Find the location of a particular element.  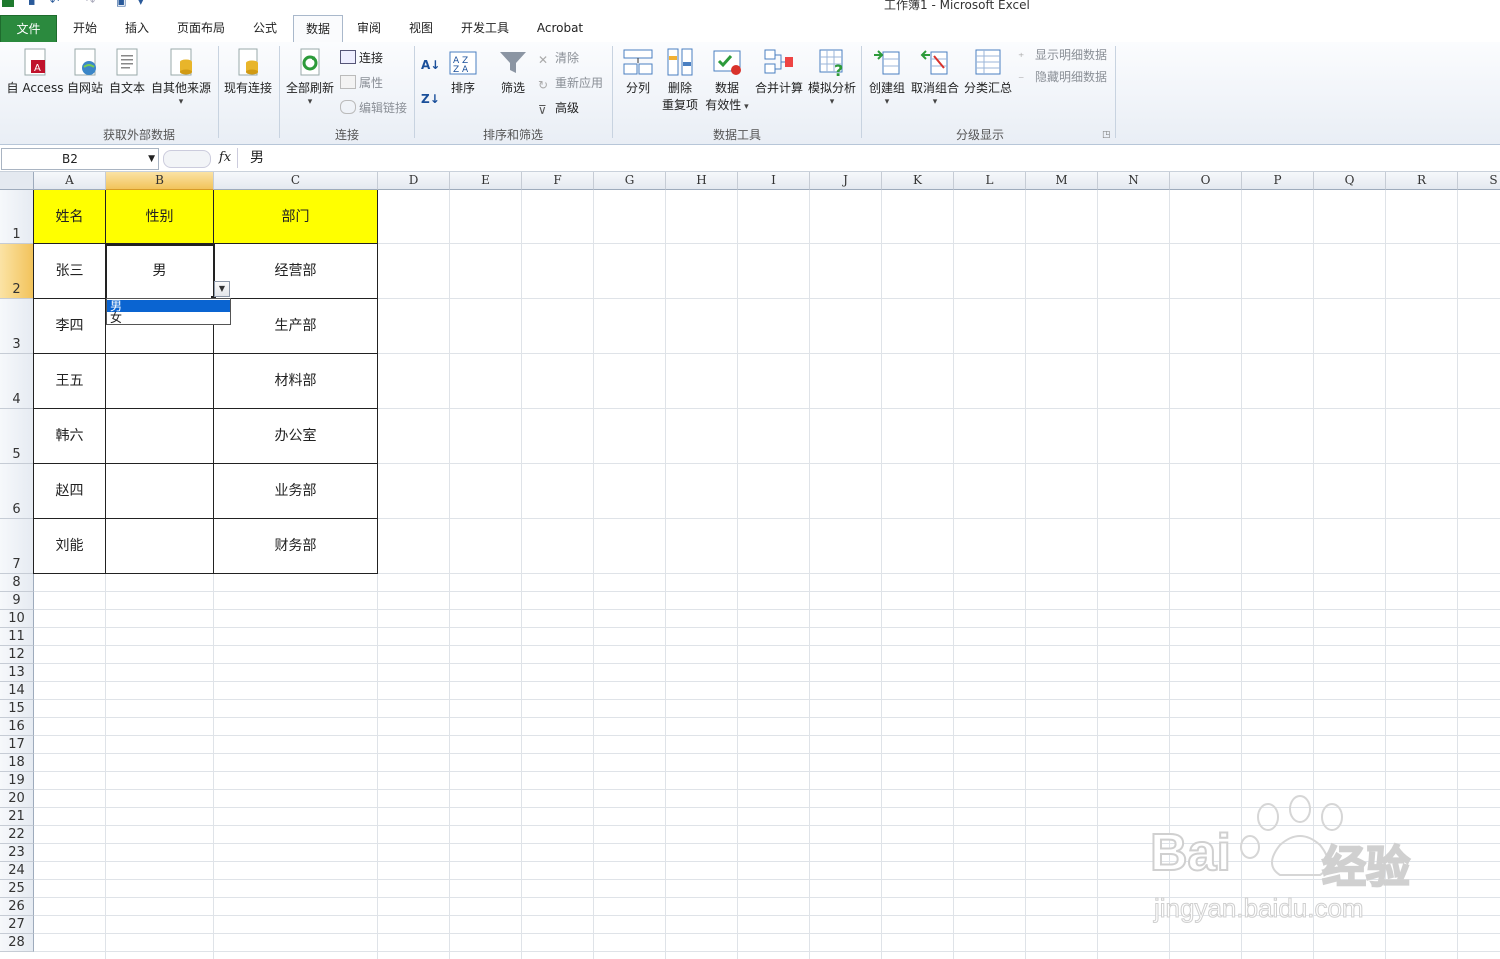

cell-A6: 赵四 is located at coordinates (69, 491).